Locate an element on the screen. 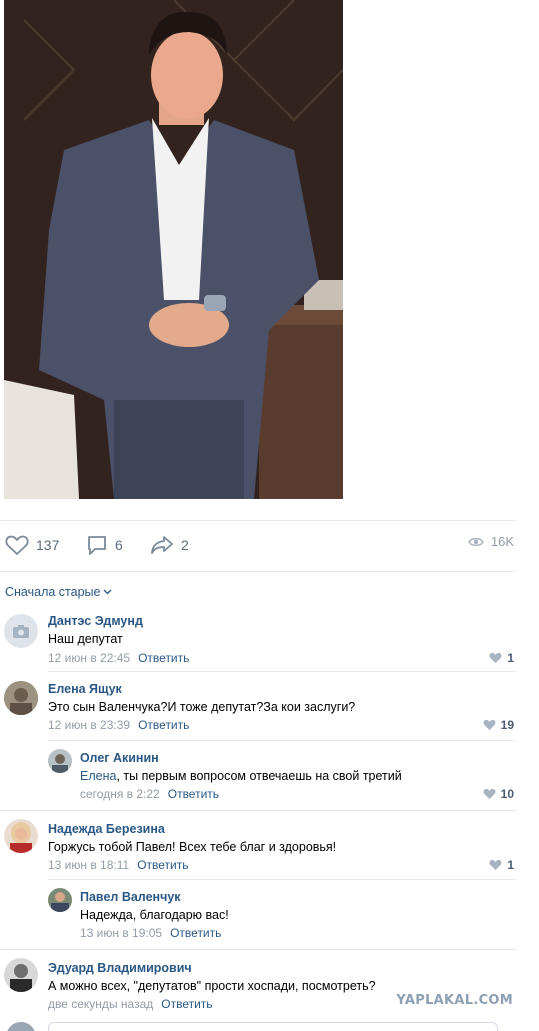  comment-text: Наш депутат is located at coordinates (85, 639).